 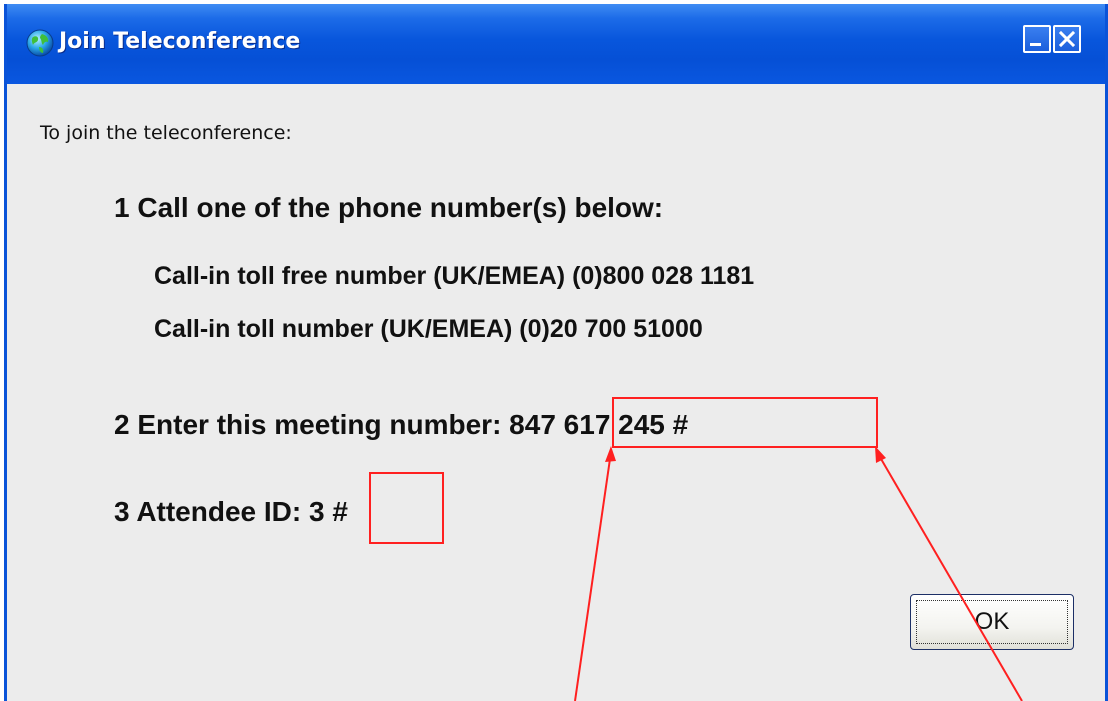 What do you see at coordinates (745, 422) in the screenshot?
I see `meeting-number-highlight` at bounding box center [745, 422].